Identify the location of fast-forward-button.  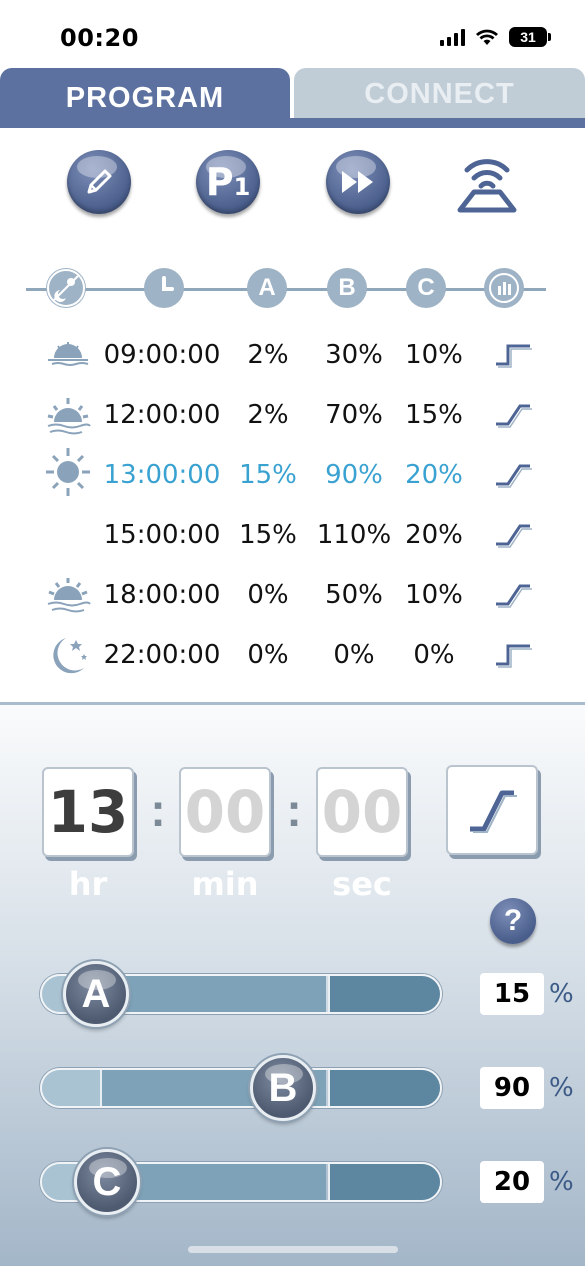
(358, 182).